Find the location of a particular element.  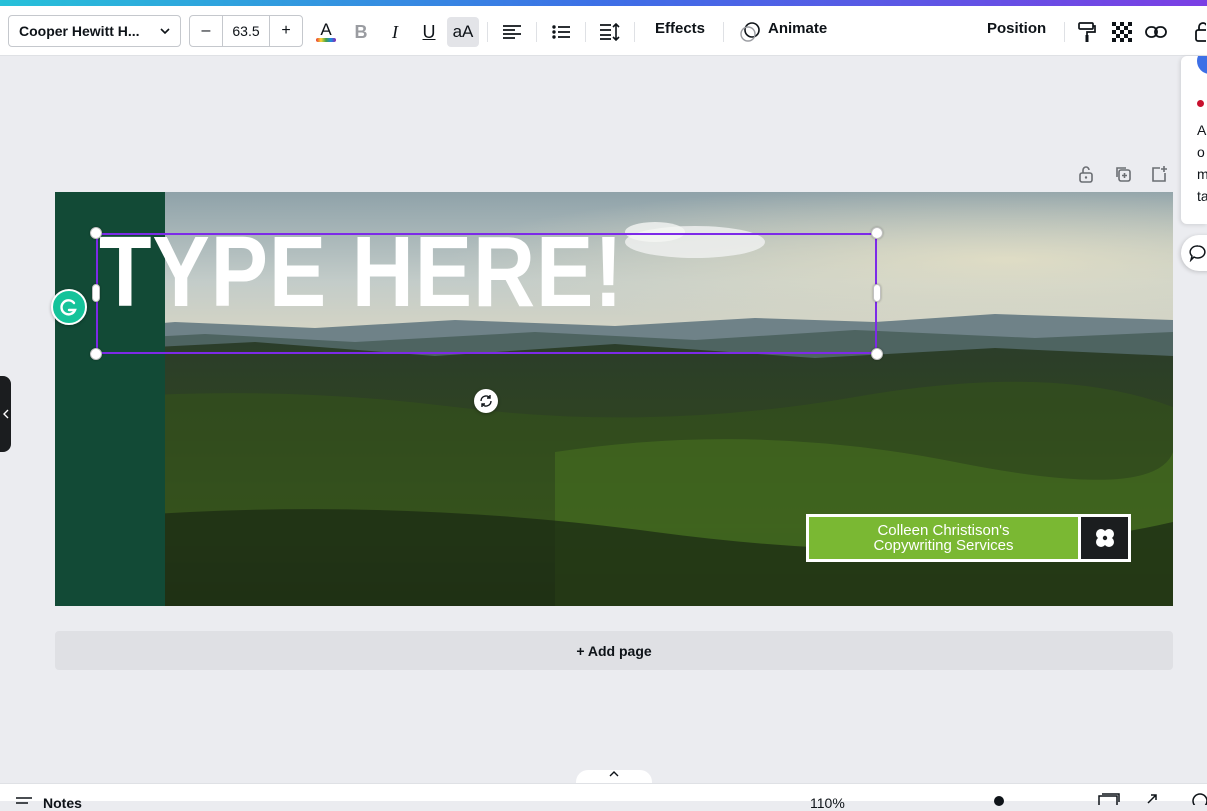

chevron-up-icon is located at coordinates (614, 774).